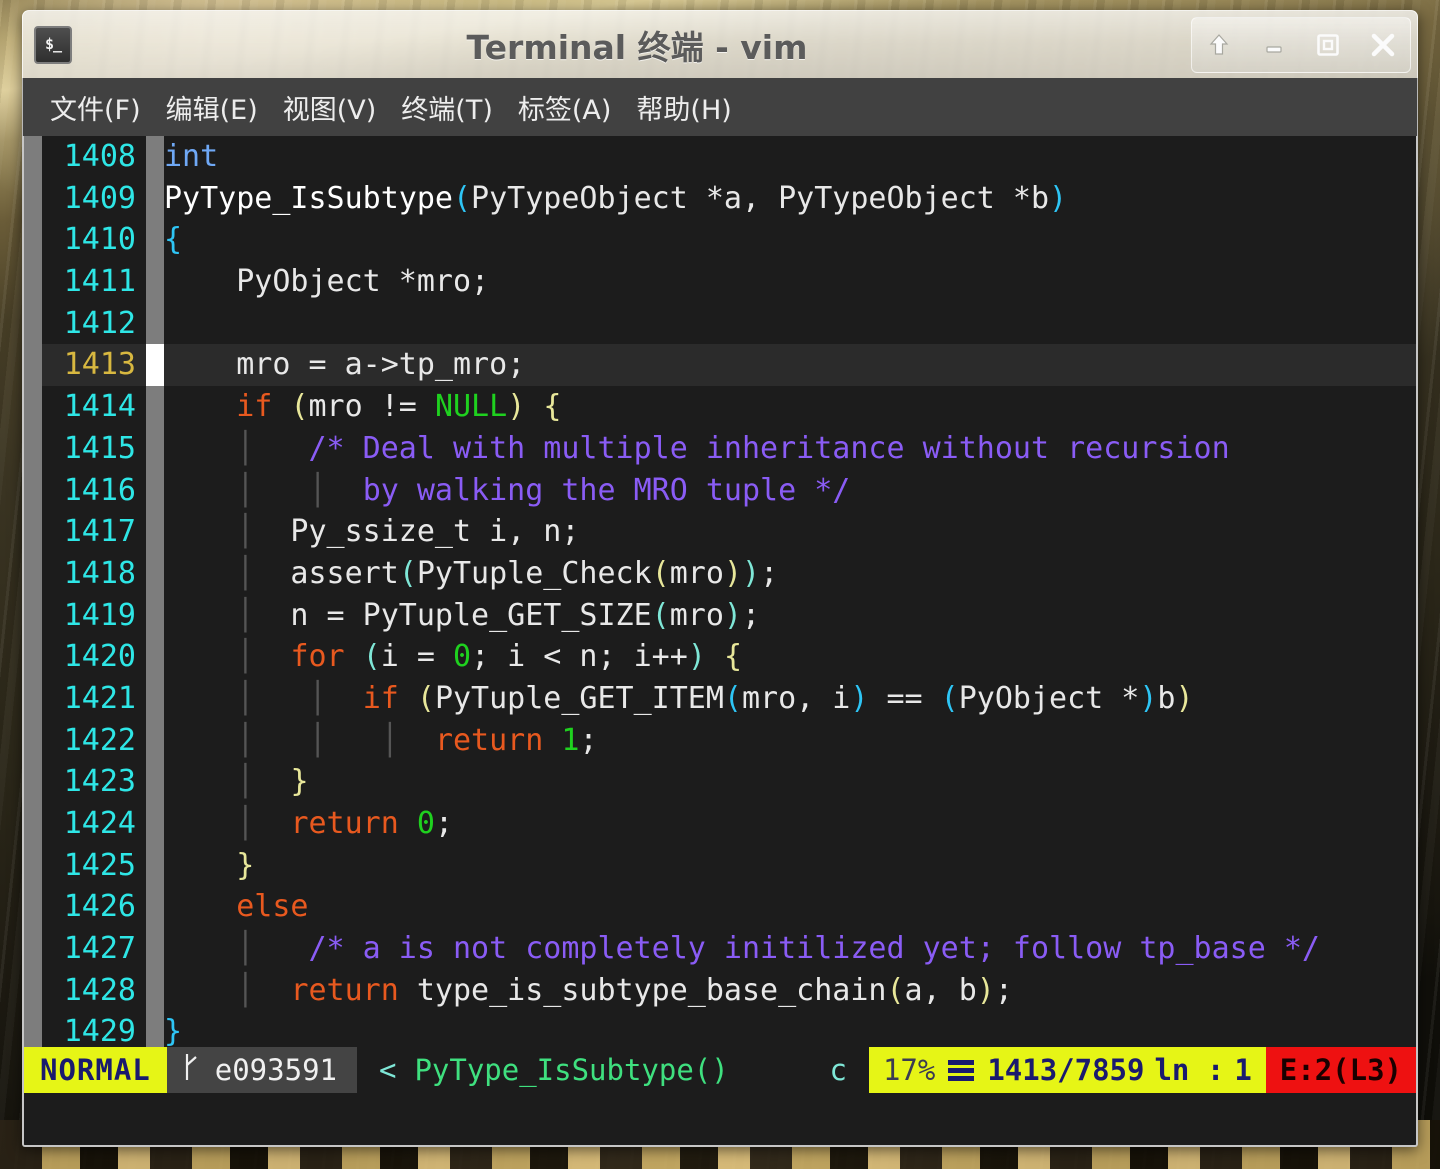  I want to click on code-text: │ │ │ return 1;, so click(380, 741).